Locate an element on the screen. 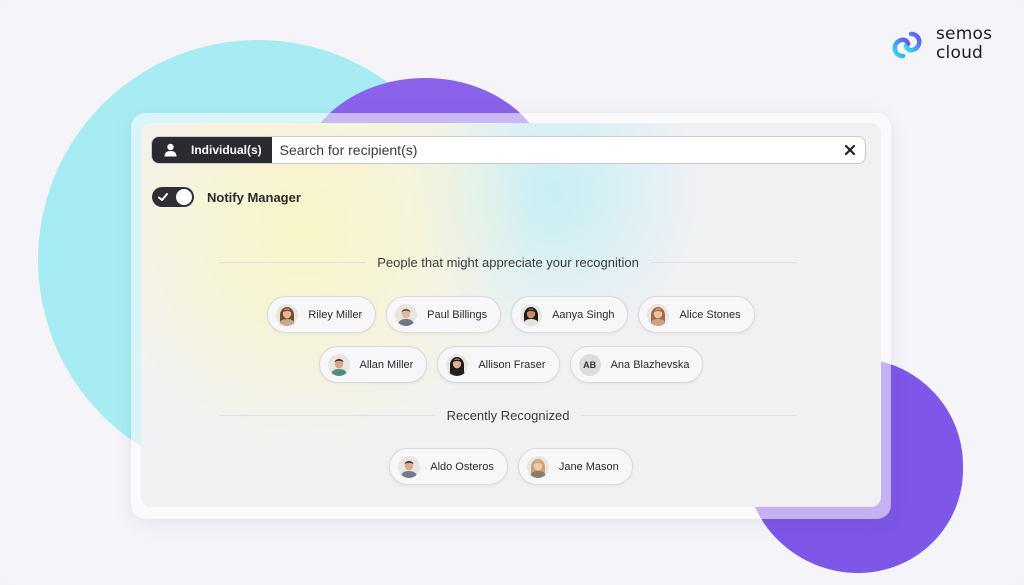 The width and height of the screenshot is (1024, 585). person-chip: Riley Miller is located at coordinates (322, 314).